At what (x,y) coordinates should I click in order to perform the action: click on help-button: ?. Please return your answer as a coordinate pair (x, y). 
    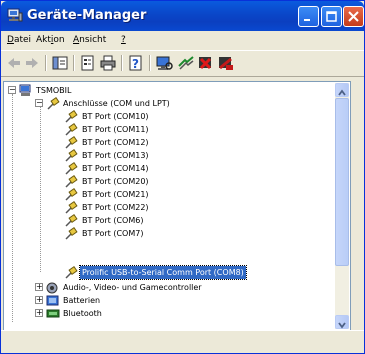
    Looking at the image, I should click on (136, 63).